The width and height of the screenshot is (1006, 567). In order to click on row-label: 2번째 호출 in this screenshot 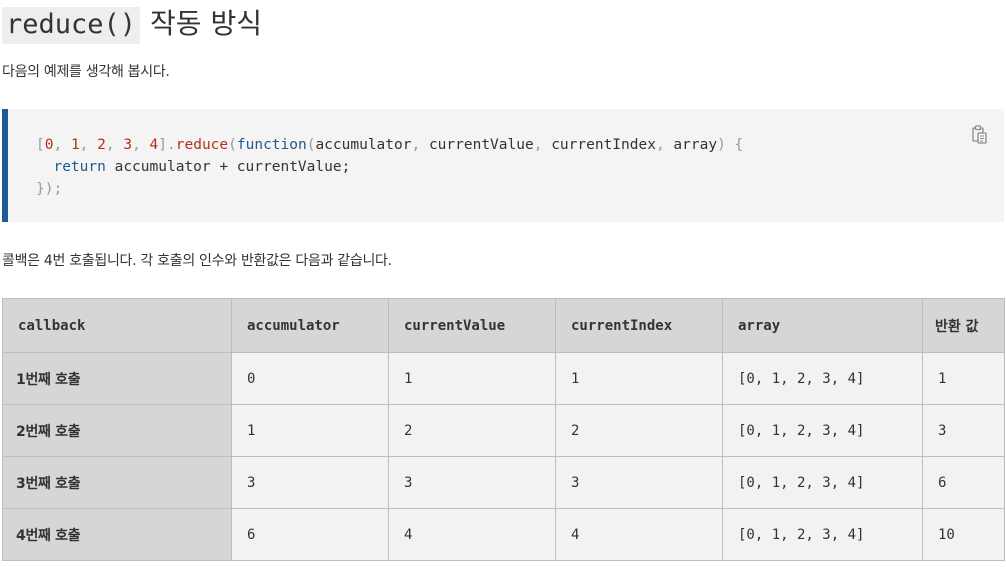, I will do `click(117, 430)`.